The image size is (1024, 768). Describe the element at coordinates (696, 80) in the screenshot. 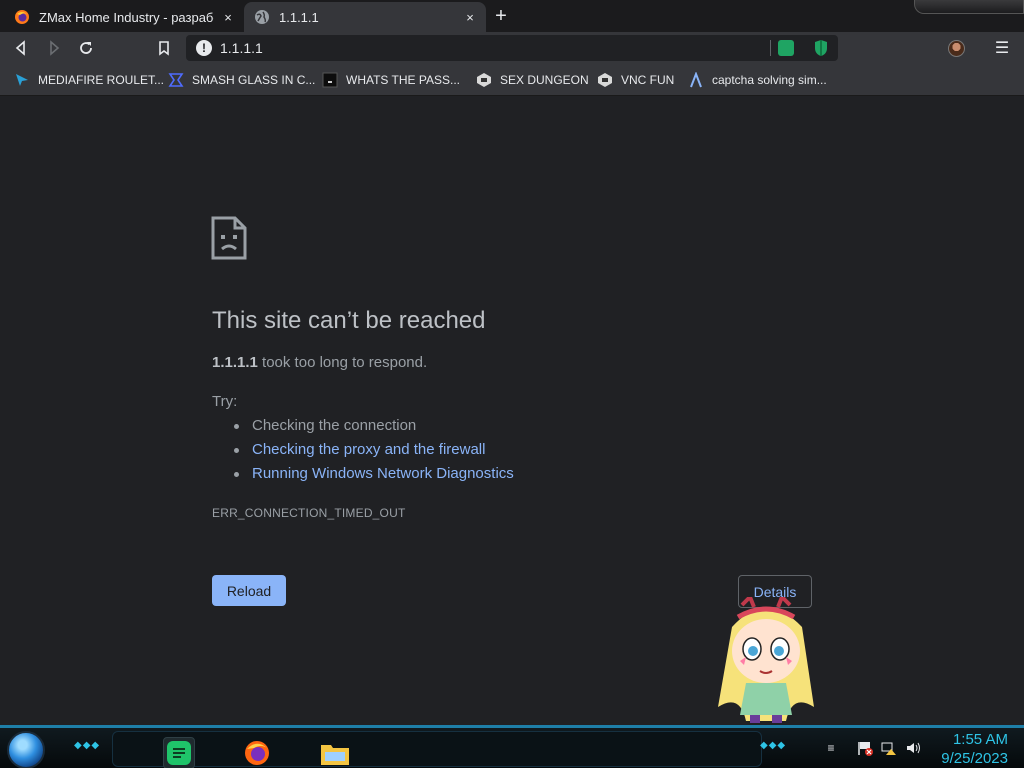

I see `lambda-icon` at that location.